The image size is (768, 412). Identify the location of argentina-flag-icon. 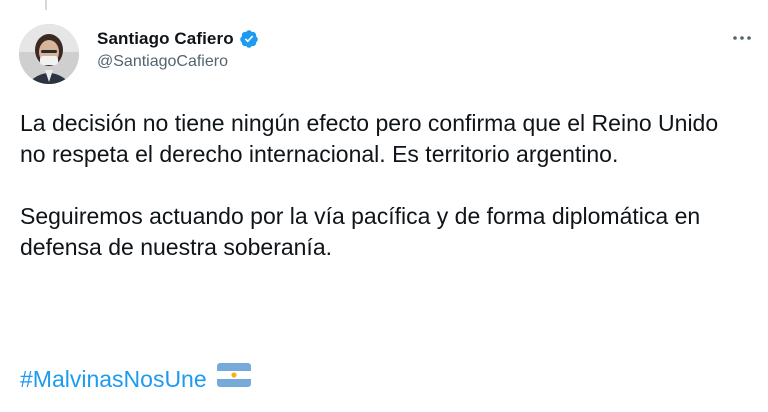
(233, 379).